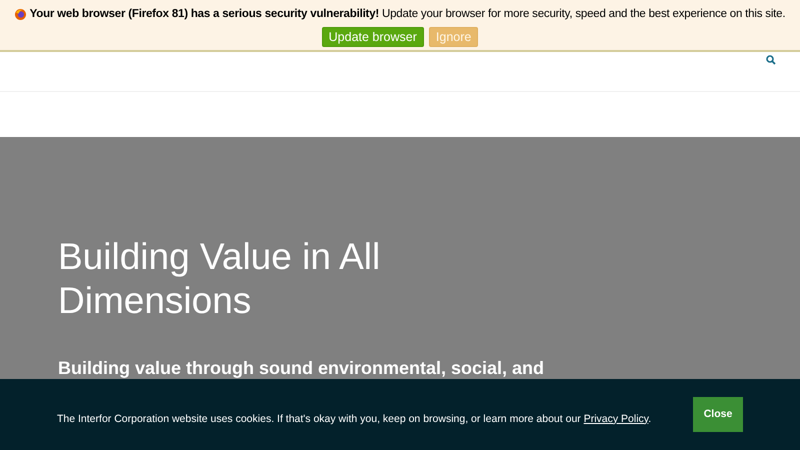 The height and width of the screenshot is (450, 800). Describe the element at coordinates (408, 14) in the screenshot. I see `security-warning: Your web browser (Firefox 81) has a serious security vulnerability! Update your browser for more security, speed and the best experience on this site.` at that location.